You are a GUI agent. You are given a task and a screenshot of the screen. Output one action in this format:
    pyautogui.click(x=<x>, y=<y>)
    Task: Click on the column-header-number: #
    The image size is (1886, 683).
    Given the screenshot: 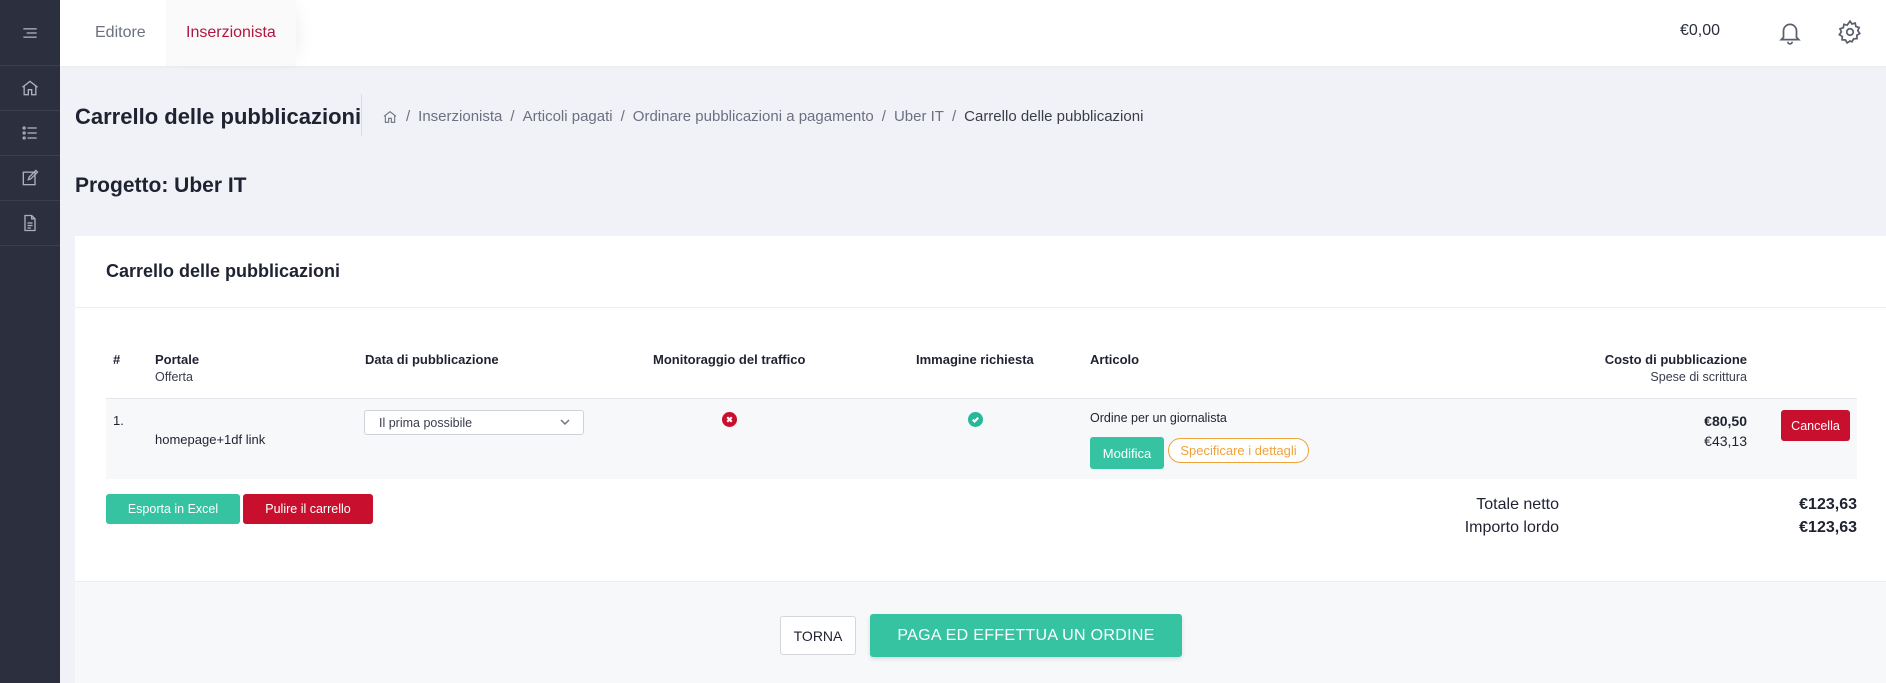 What is the action you would take?
    pyautogui.click(x=117, y=359)
    